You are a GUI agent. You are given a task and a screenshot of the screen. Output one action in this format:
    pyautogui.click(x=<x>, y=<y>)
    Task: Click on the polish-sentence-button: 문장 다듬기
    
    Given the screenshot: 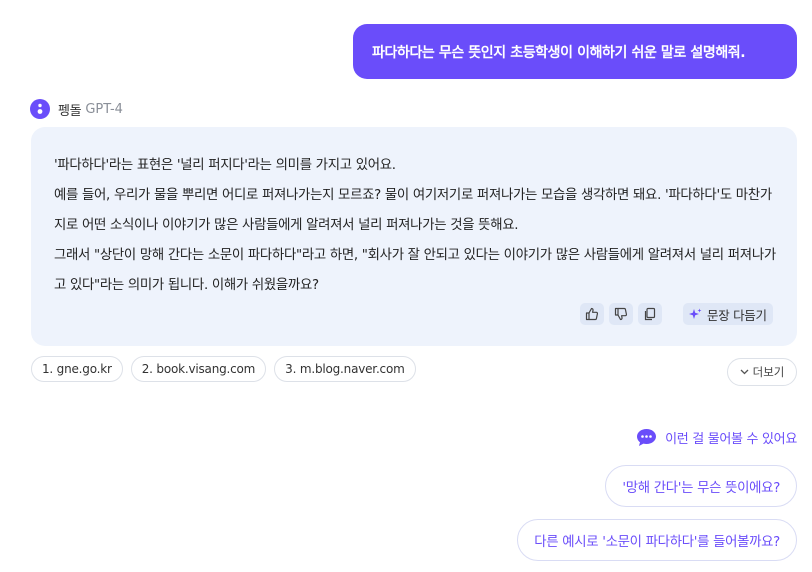 What is the action you would take?
    pyautogui.click(x=728, y=314)
    